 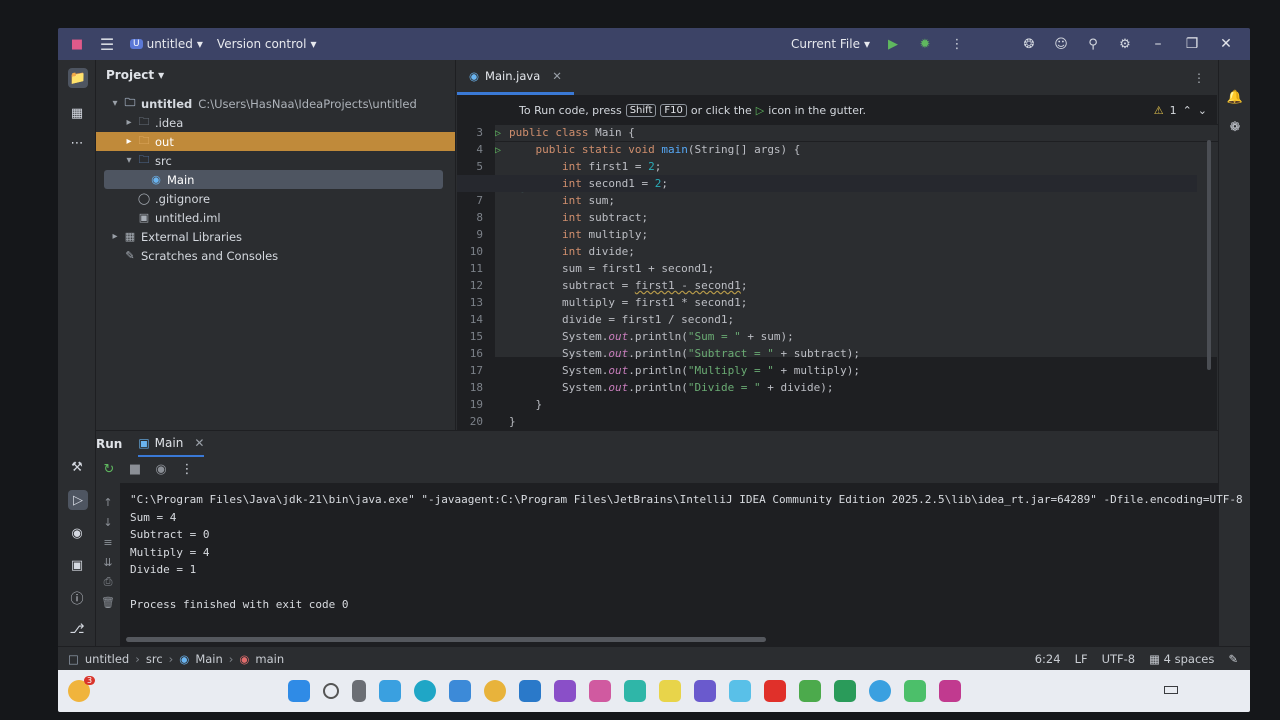 What do you see at coordinates (495, 691) in the screenshot?
I see `chrome-browser-icon` at bounding box center [495, 691].